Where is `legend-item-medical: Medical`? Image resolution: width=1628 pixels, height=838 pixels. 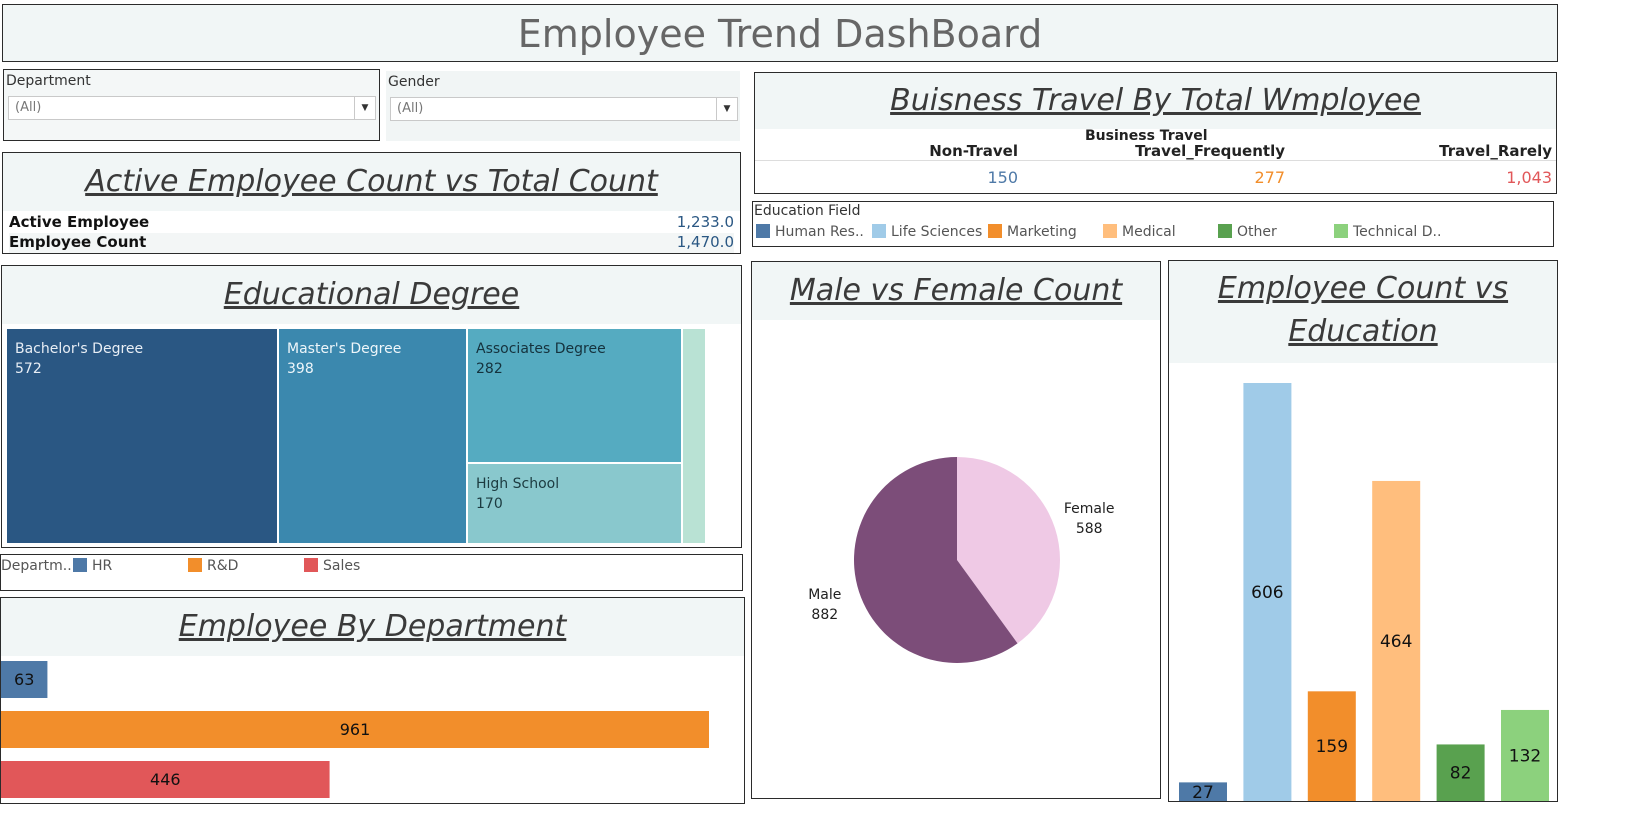 legend-item-medical: Medical is located at coordinates (1139, 232).